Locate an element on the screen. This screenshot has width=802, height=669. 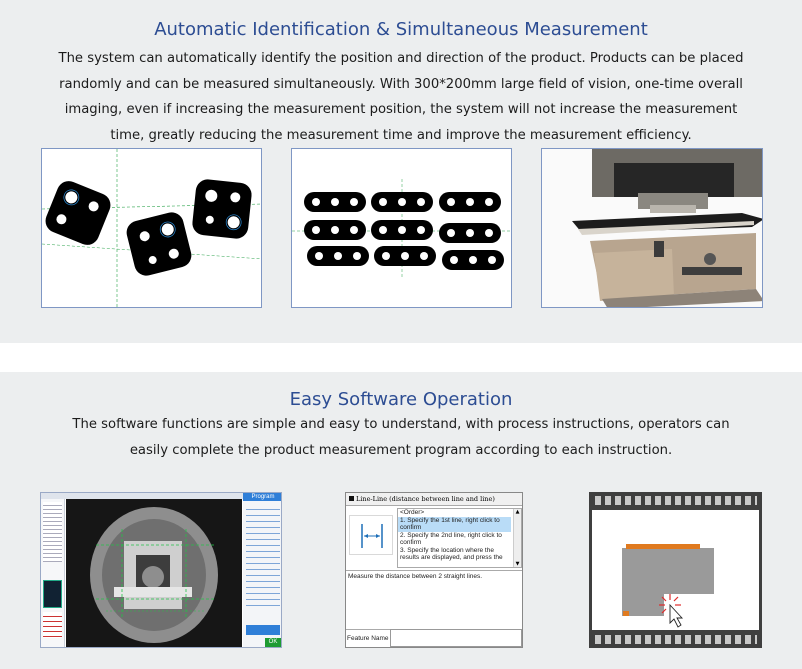
scroll-down-icon: ▼ is located at coordinates (517, 564).